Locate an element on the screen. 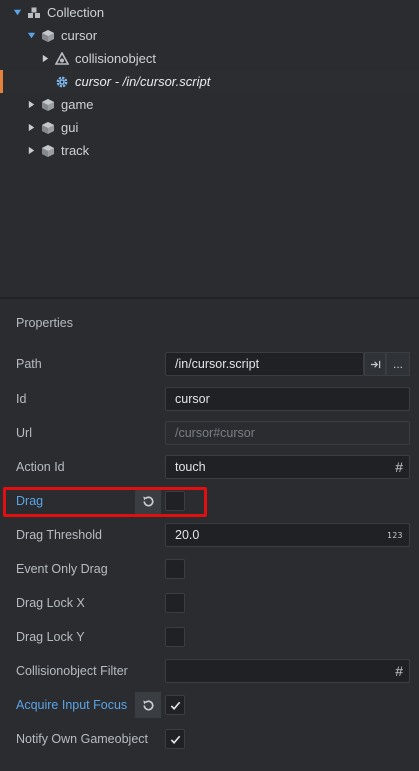  drag-threshold-value: 20.0 is located at coordinates (187, 535).